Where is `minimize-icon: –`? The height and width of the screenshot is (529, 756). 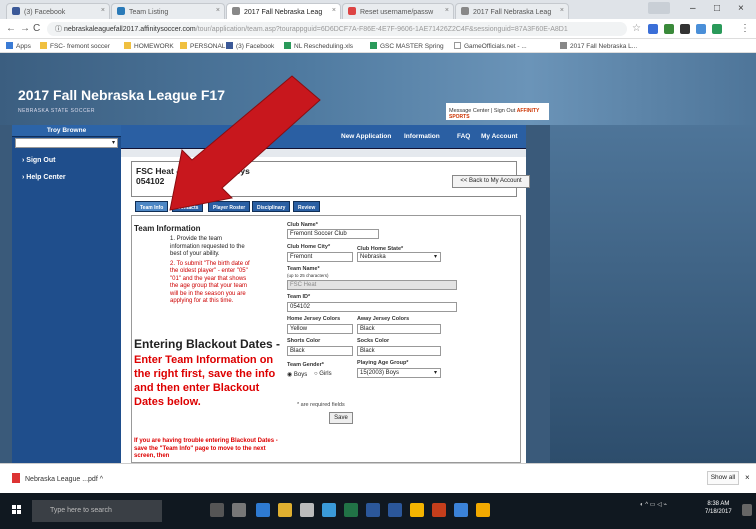 minimize-icon: – is located at coordinates (693, 8).